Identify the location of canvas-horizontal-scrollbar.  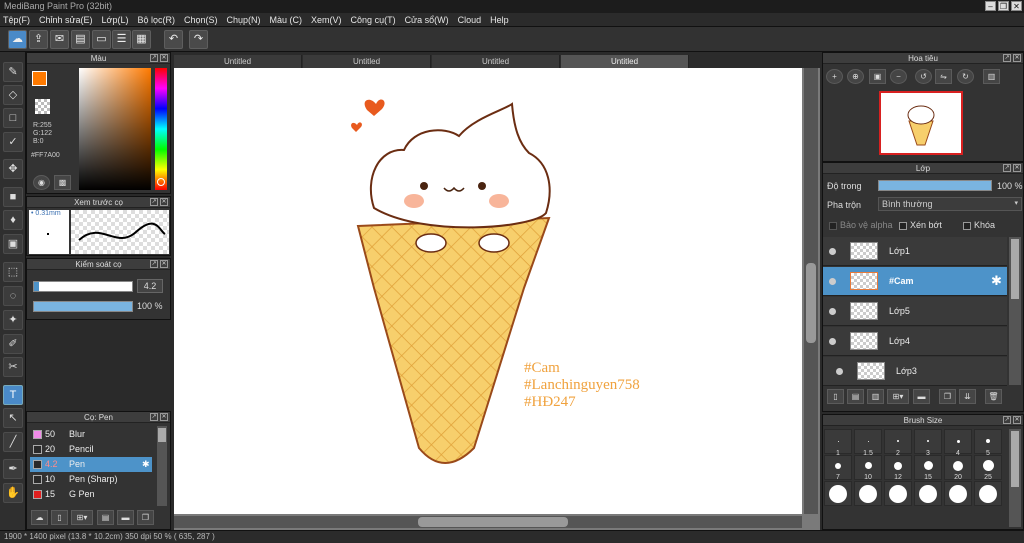
(488, 522).